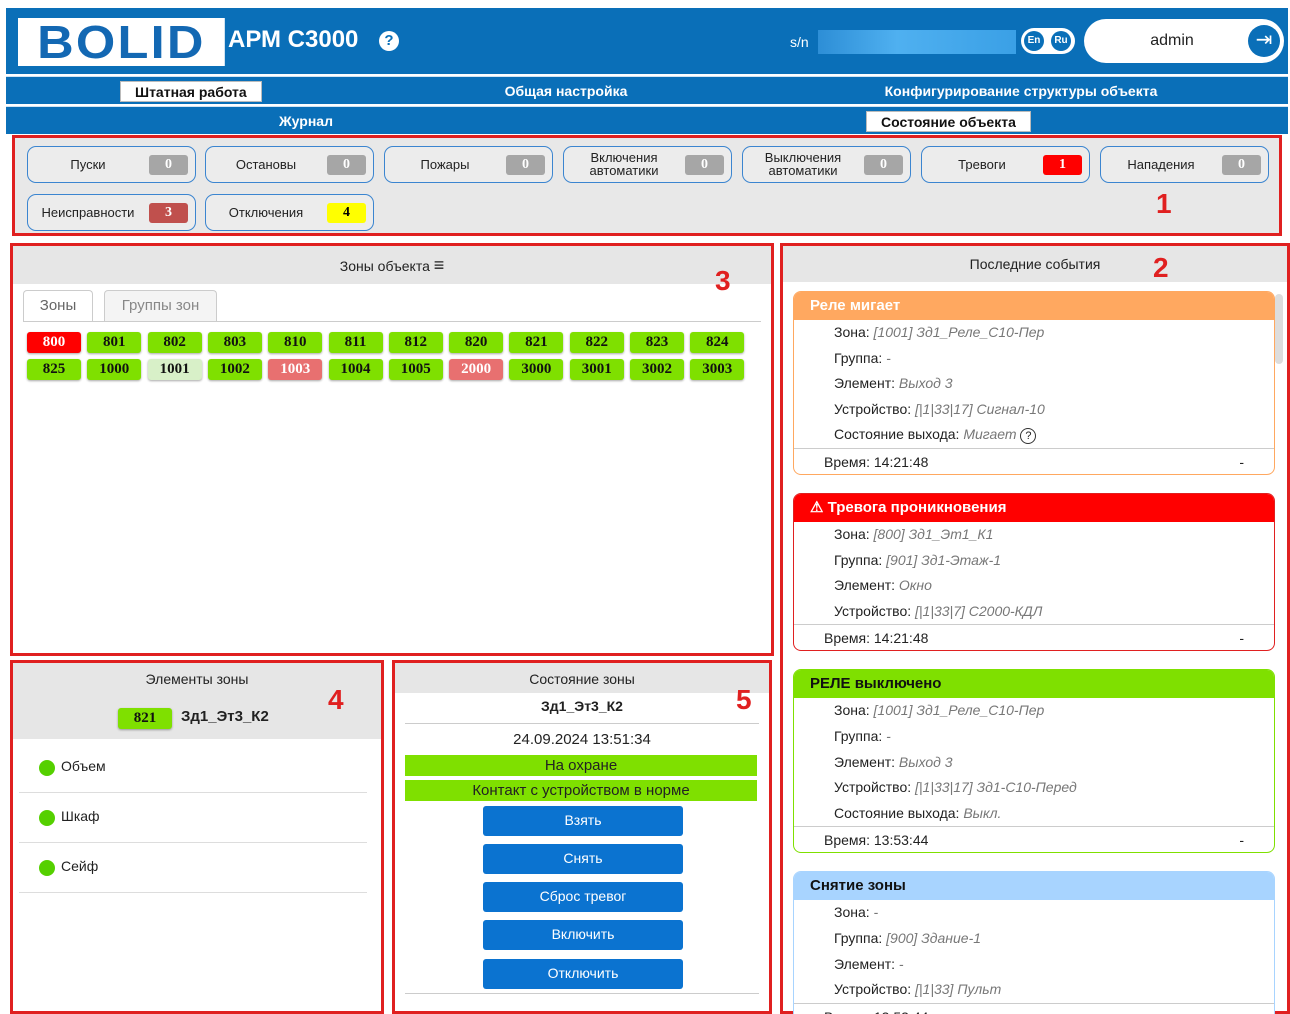 The height and width of the screenshot is (1014, 1290). What do you see at coordinates (657, 369) in the screenshot?
I see `zone-button: 3002` at bounding box center [657, 369].